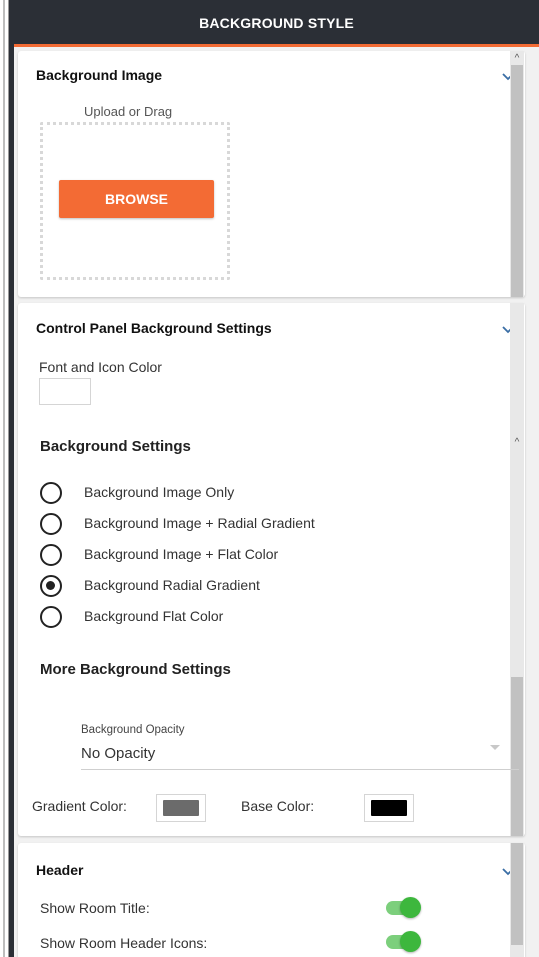 The height and width of the screenshot is (957, 539). I want to click on radio-button-selected, so click(51, 586).